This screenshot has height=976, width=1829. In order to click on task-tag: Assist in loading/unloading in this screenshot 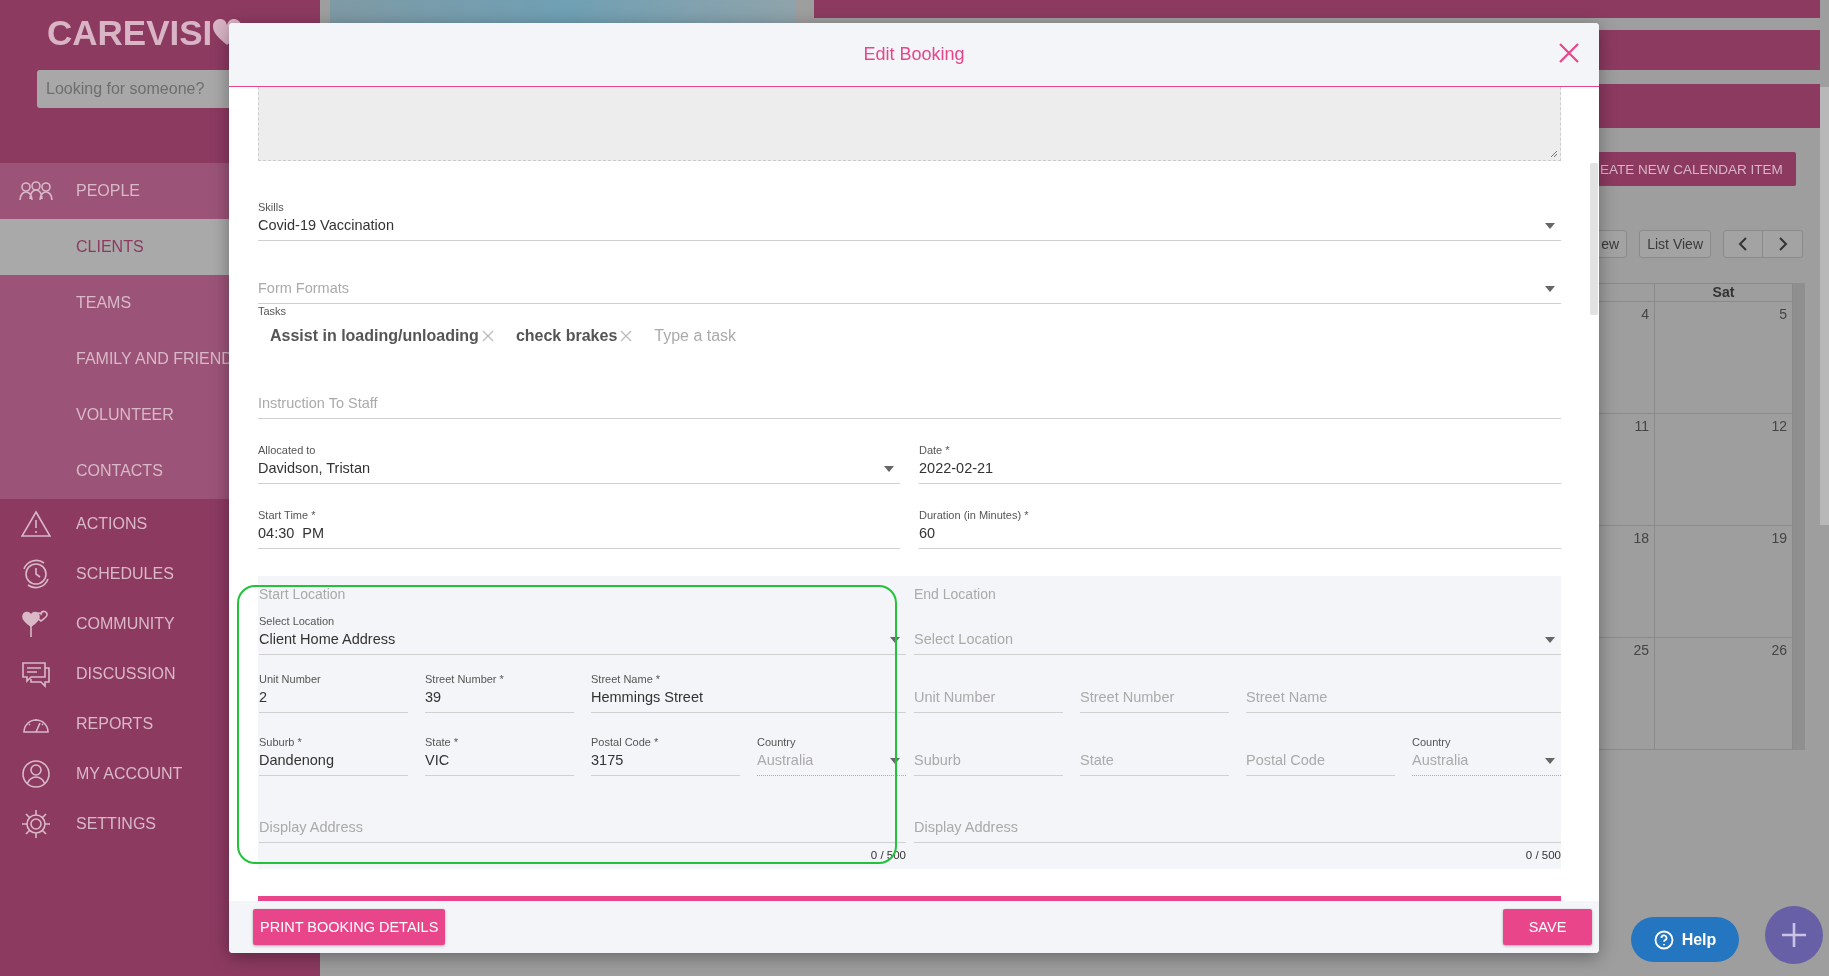, I will do `click(382, 336)`.